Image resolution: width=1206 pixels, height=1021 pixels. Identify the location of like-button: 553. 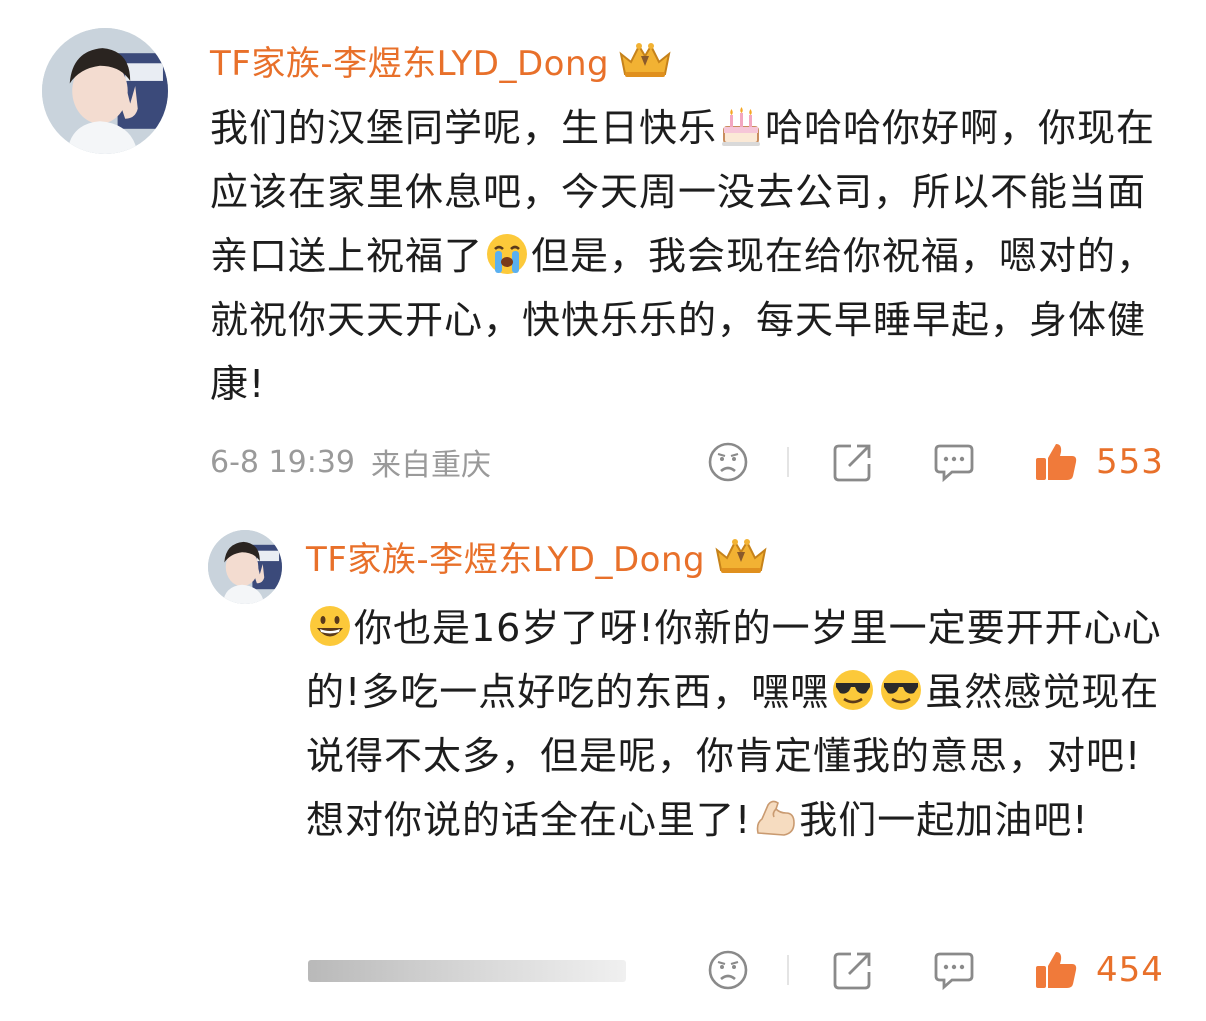
(1099, 462).